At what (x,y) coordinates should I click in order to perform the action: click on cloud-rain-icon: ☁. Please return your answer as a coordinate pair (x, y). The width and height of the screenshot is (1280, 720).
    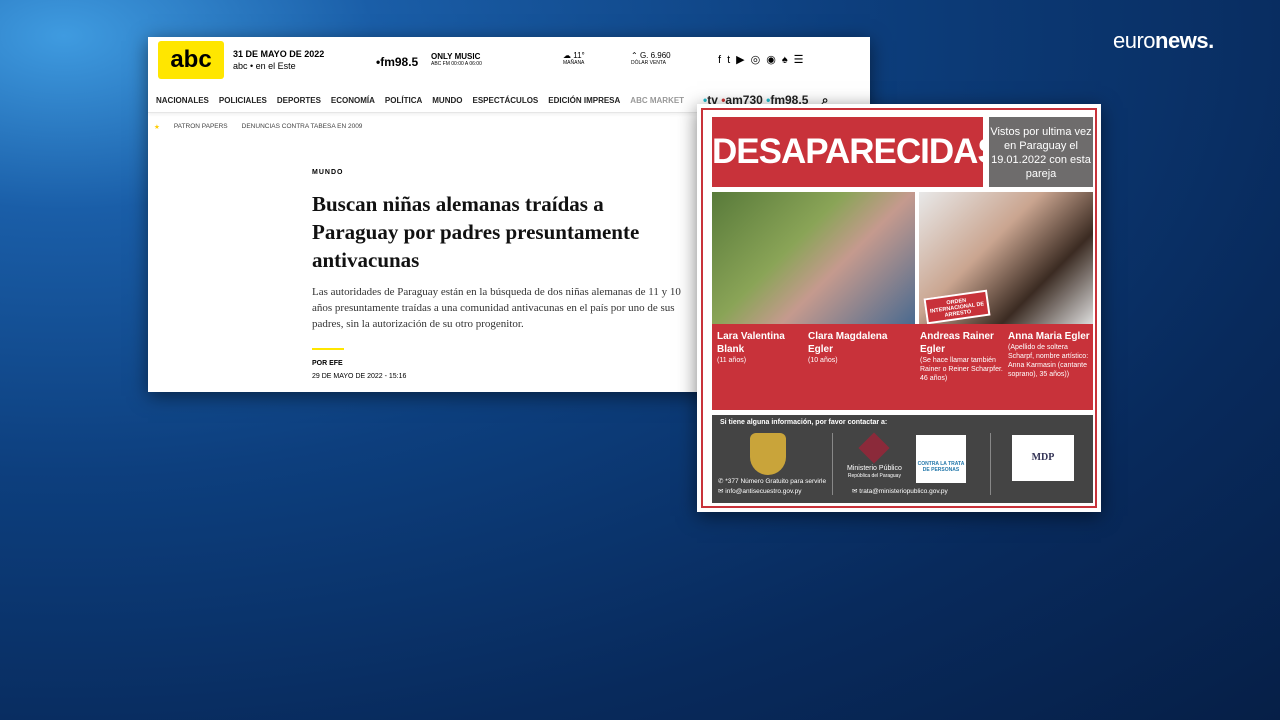
    Looking at the image, I should click on (568, 55).